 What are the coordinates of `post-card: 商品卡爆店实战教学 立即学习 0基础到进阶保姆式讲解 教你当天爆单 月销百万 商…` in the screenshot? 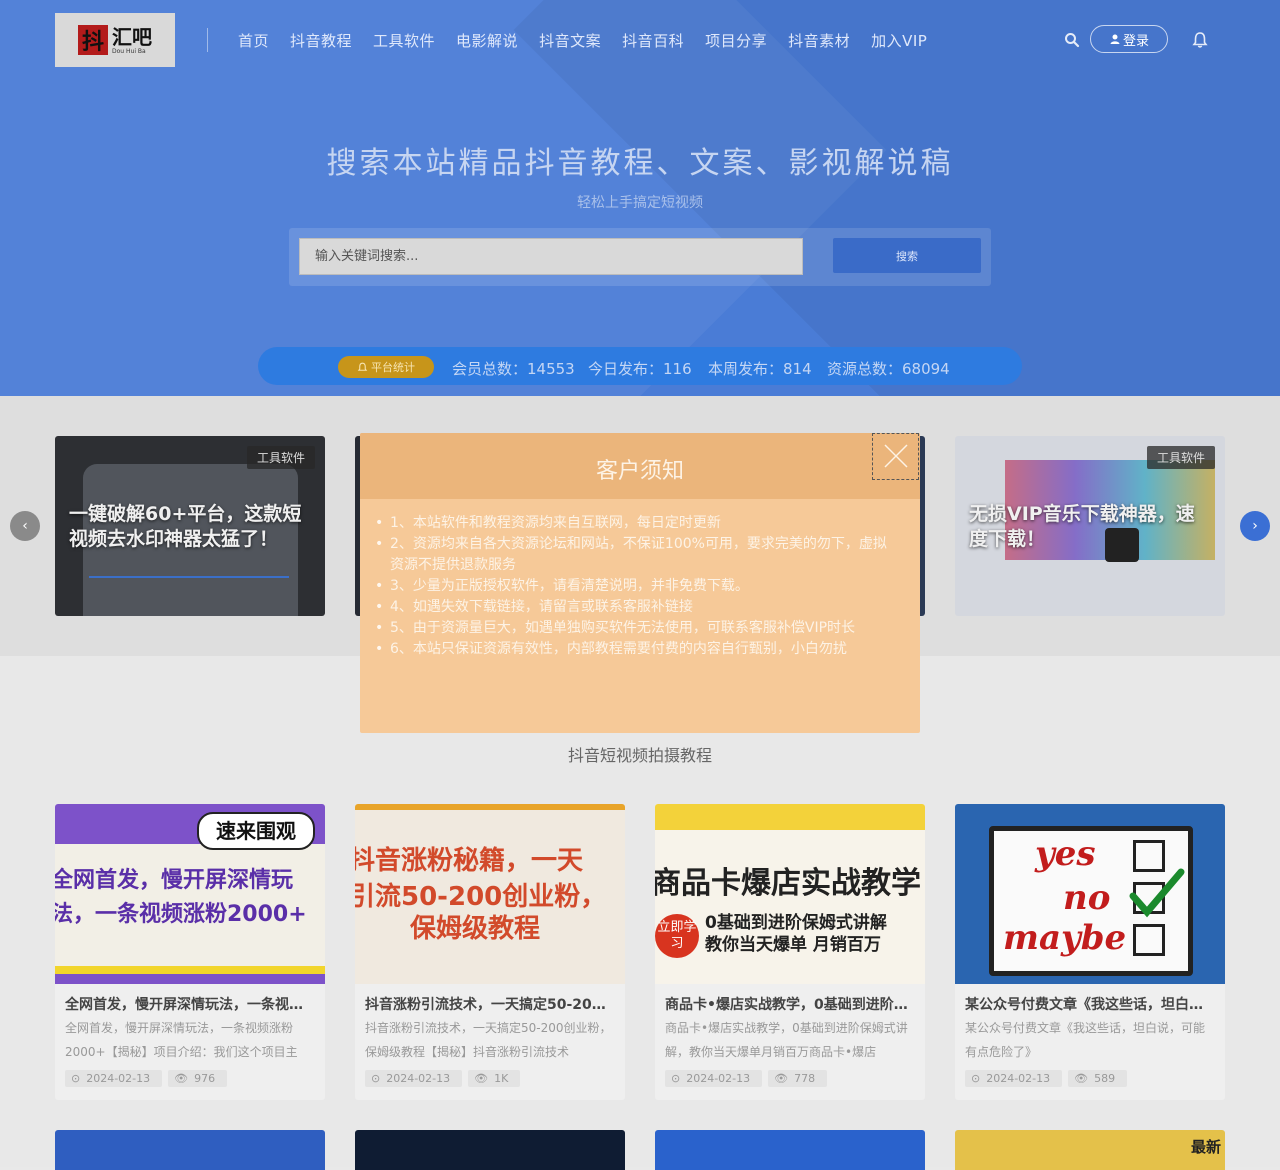 It's located at (790, 952).